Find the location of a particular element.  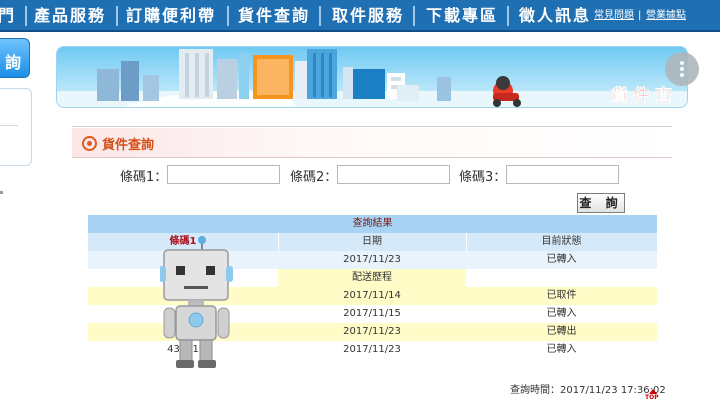

sidebar-panel is located at coordinates (16, 127).